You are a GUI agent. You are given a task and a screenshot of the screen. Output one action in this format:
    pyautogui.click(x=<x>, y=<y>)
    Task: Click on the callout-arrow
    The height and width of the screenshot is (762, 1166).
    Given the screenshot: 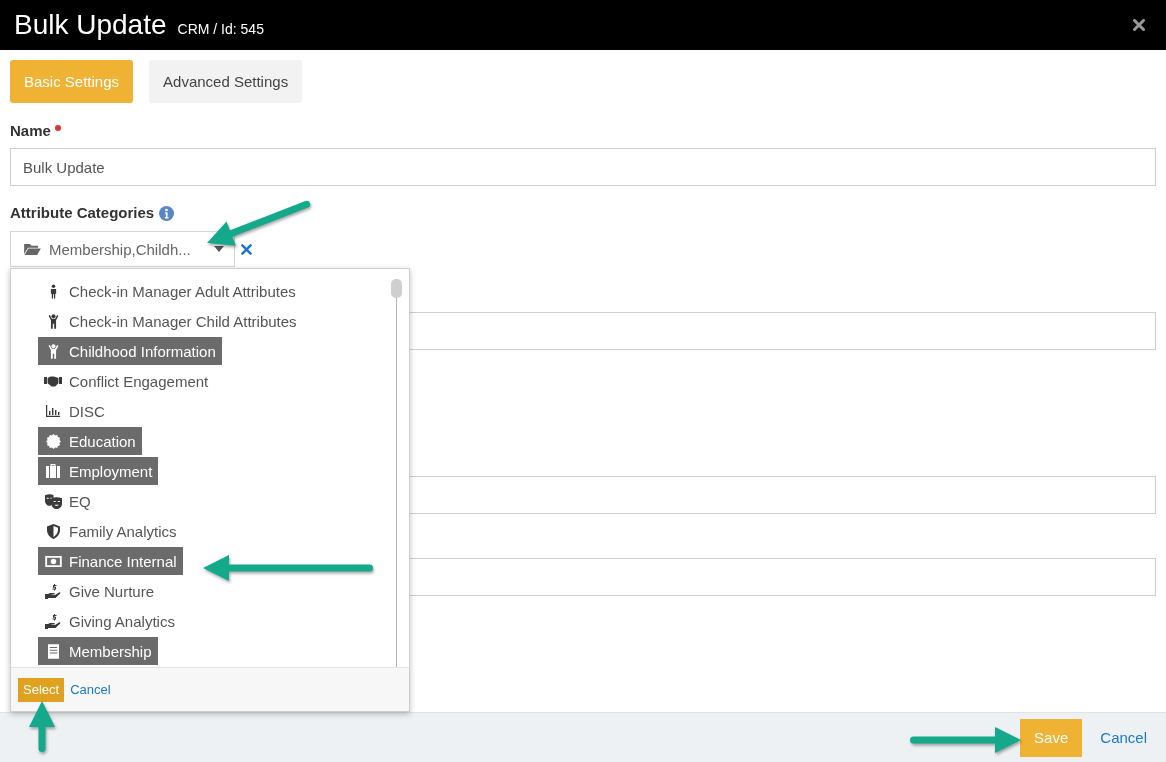 What is the action you would take?
    pyautogui.click(x=42, y=726)
    